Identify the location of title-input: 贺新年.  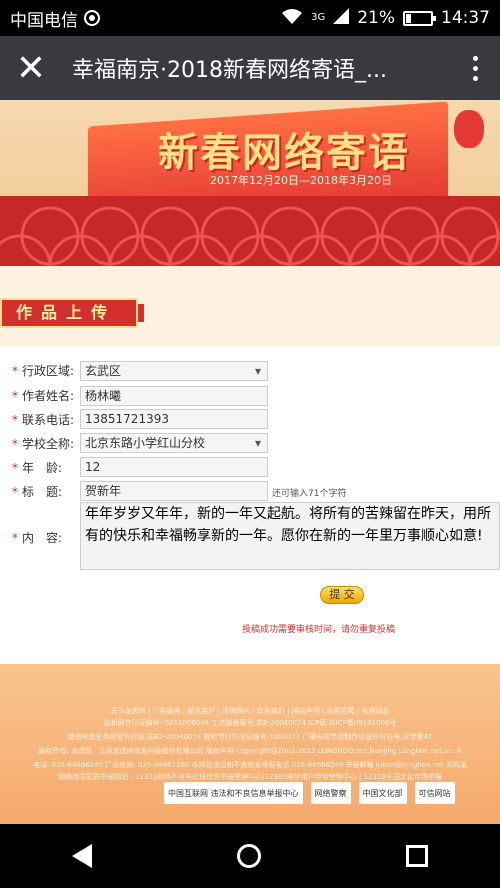
(174, 491).